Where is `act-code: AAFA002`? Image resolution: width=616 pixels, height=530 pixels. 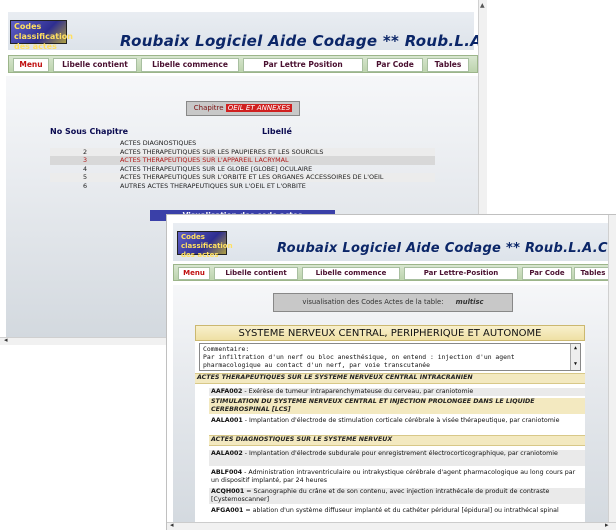 act-code: AAFA002 is located at coordinates (227, 391).